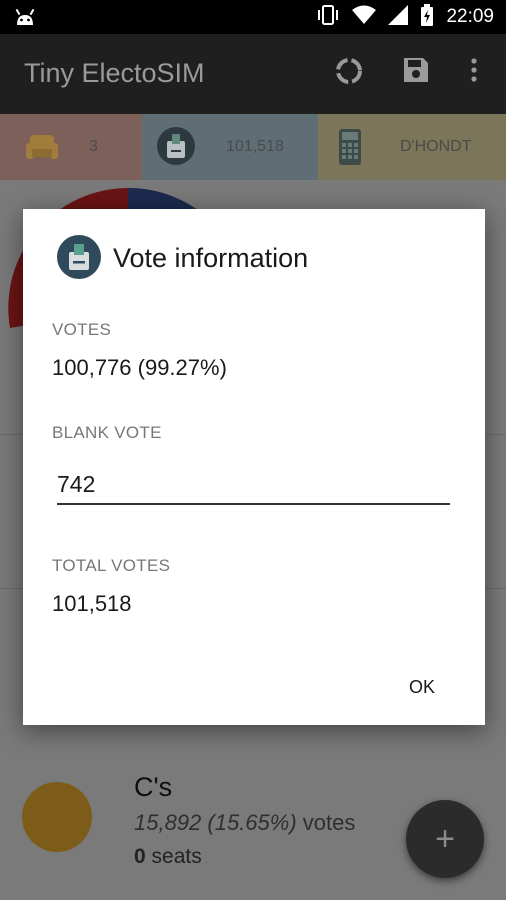  I want to click on votes-cell: 101,518, so click(230, 147).